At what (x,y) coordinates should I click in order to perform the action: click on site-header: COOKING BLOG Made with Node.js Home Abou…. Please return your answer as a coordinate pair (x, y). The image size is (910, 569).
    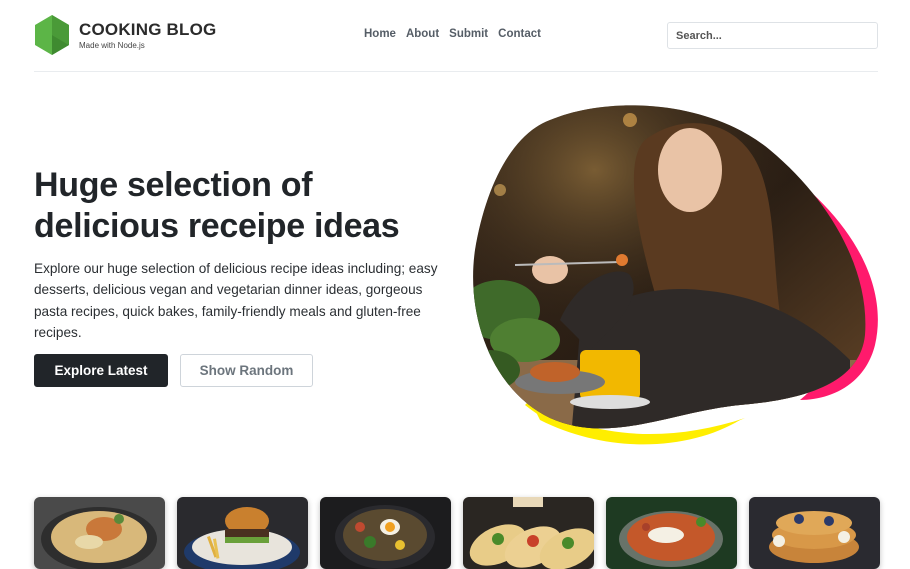
    Looking at the image, I should click on (456, 36).